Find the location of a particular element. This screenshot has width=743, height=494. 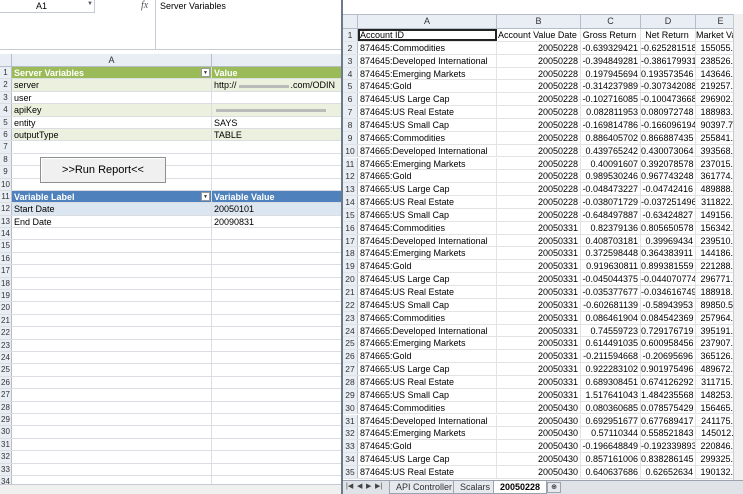

config-value-cell: SAYS is located at coordinates (276, 122).